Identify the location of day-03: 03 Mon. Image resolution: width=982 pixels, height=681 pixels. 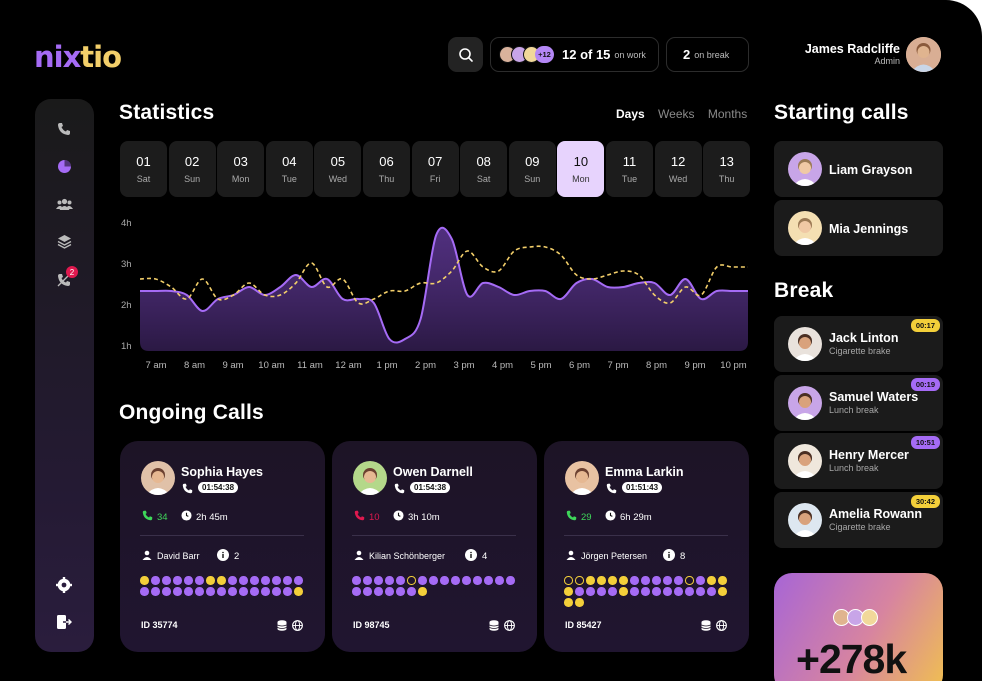
(241, 169).